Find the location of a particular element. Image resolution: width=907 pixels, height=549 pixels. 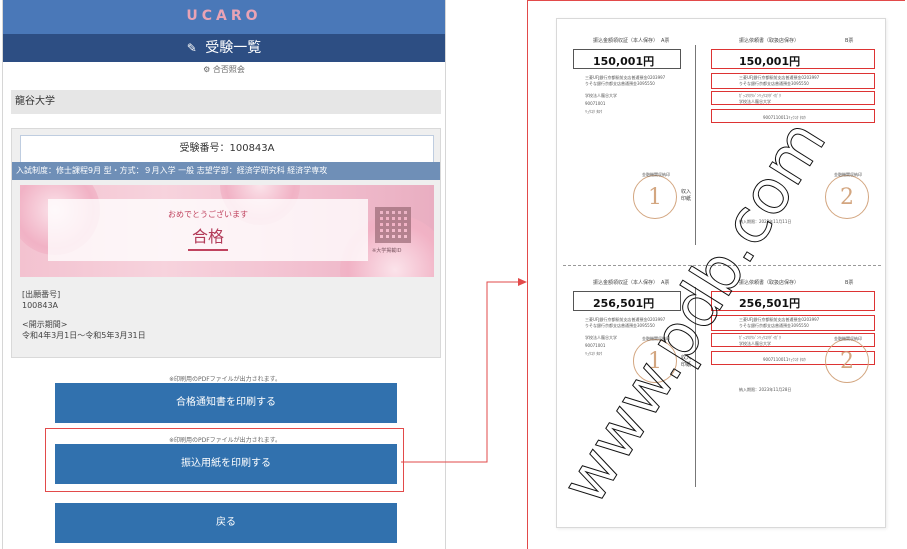

page-subtitle: ⚙ 合否照会 is located at coordinates (224, 69).